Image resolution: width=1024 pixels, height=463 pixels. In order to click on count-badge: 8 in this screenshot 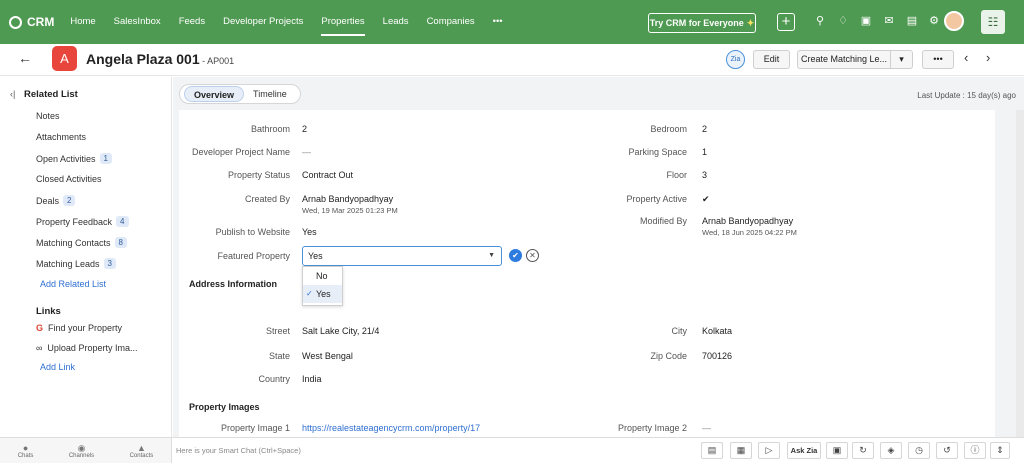, I will do `click(120, 242)`.